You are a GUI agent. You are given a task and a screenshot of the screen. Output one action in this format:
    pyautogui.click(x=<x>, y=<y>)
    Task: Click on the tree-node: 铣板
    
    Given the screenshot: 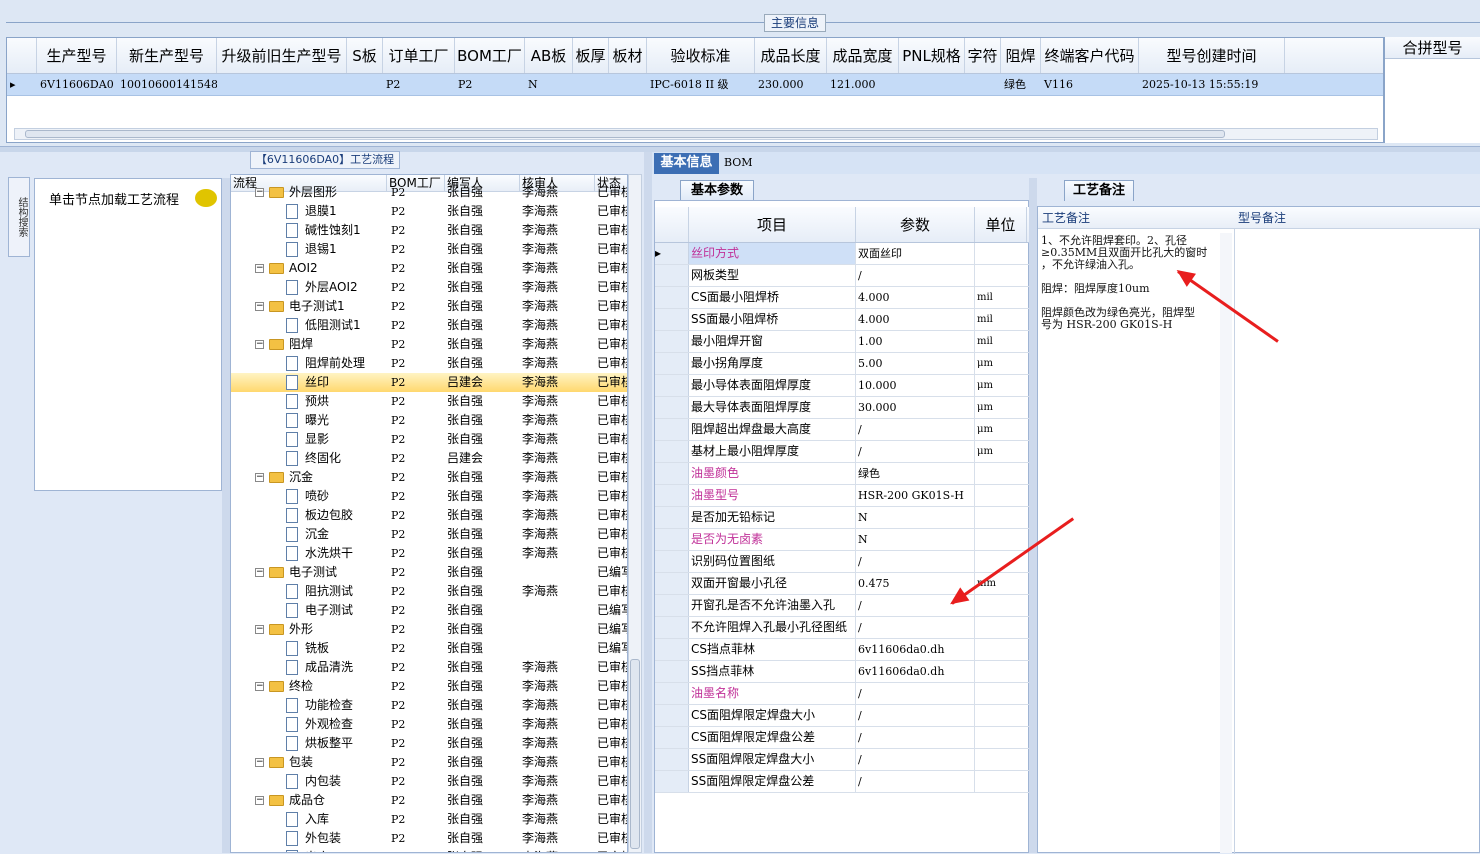 What is the action you would take?
    pyautogui.click(x=309, y=648)
    